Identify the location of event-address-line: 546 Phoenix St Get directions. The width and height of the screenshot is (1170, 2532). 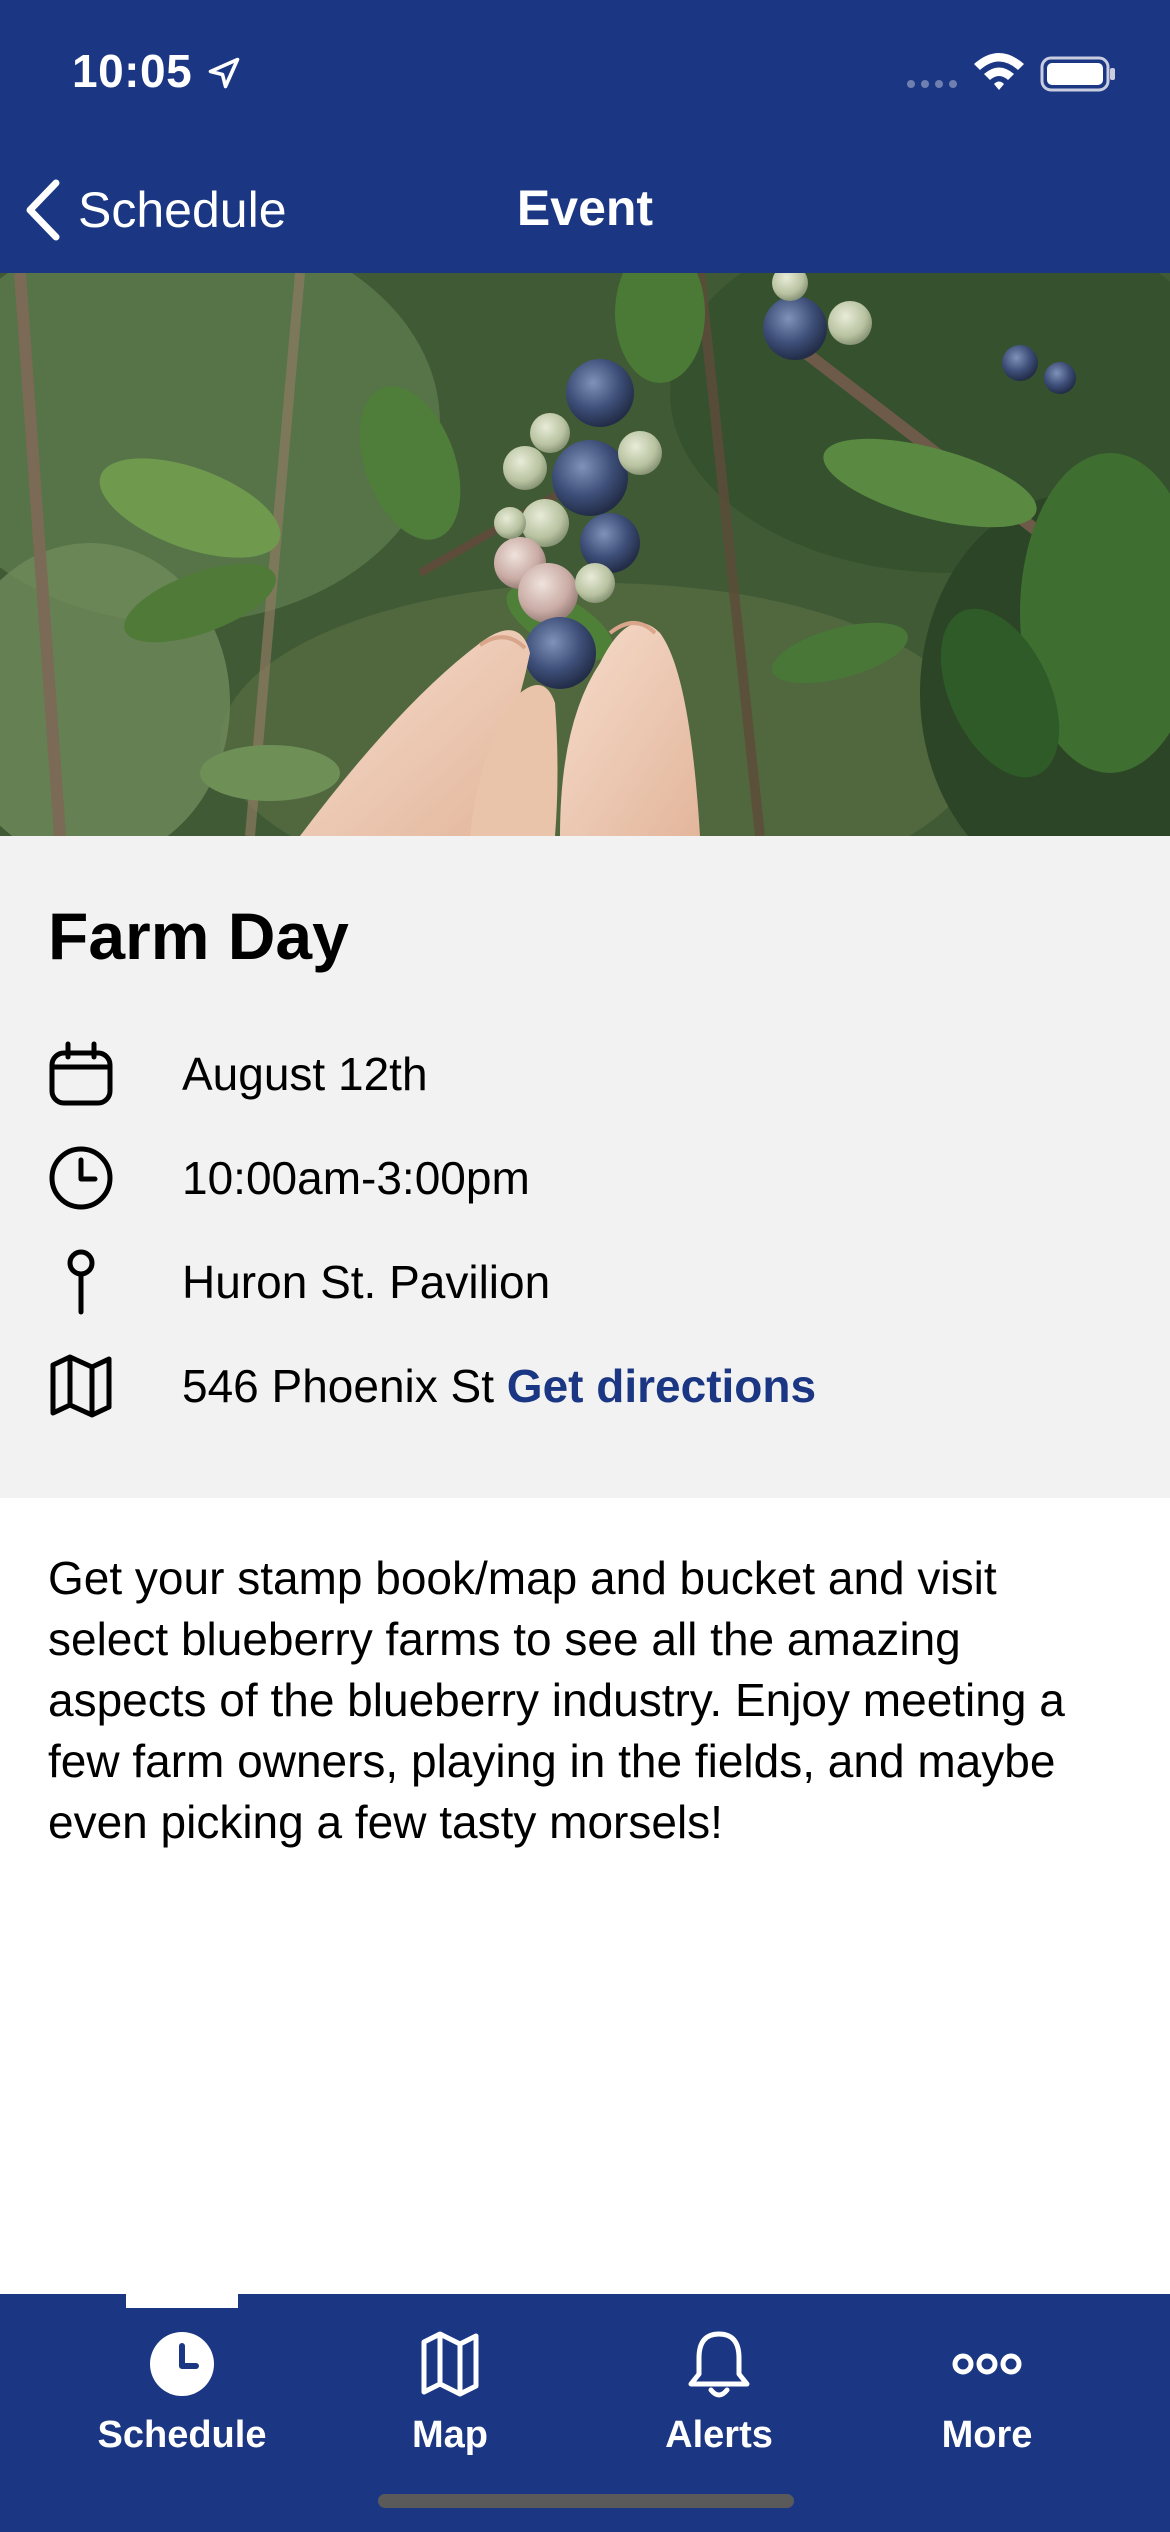
(499, 1386).